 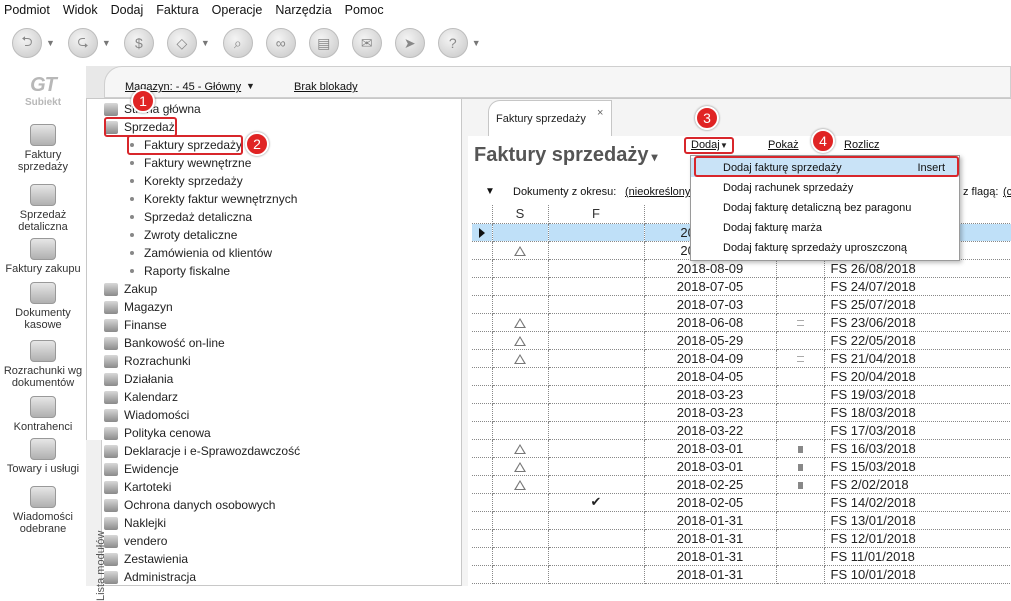 What do you see at coordinates (741, 394) in the screenshot?
I see `table-row: 2018-03-23 FS 19/03/2018` at bounding box center [741, 394].